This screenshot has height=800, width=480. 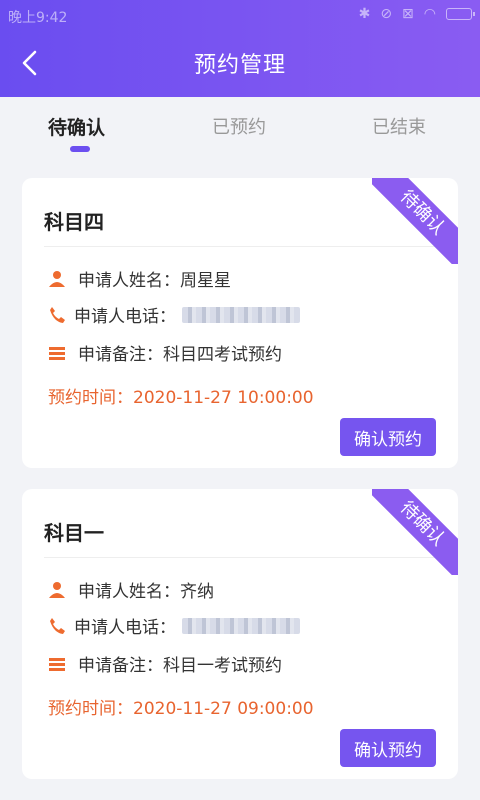 What do you see at coordinates (240, 48) in the screenshot?
I see `header-bar: 晚上9:42 ✱ ⊘ ⊠ ◠ 预约管理` at bounding box center [240, 48].